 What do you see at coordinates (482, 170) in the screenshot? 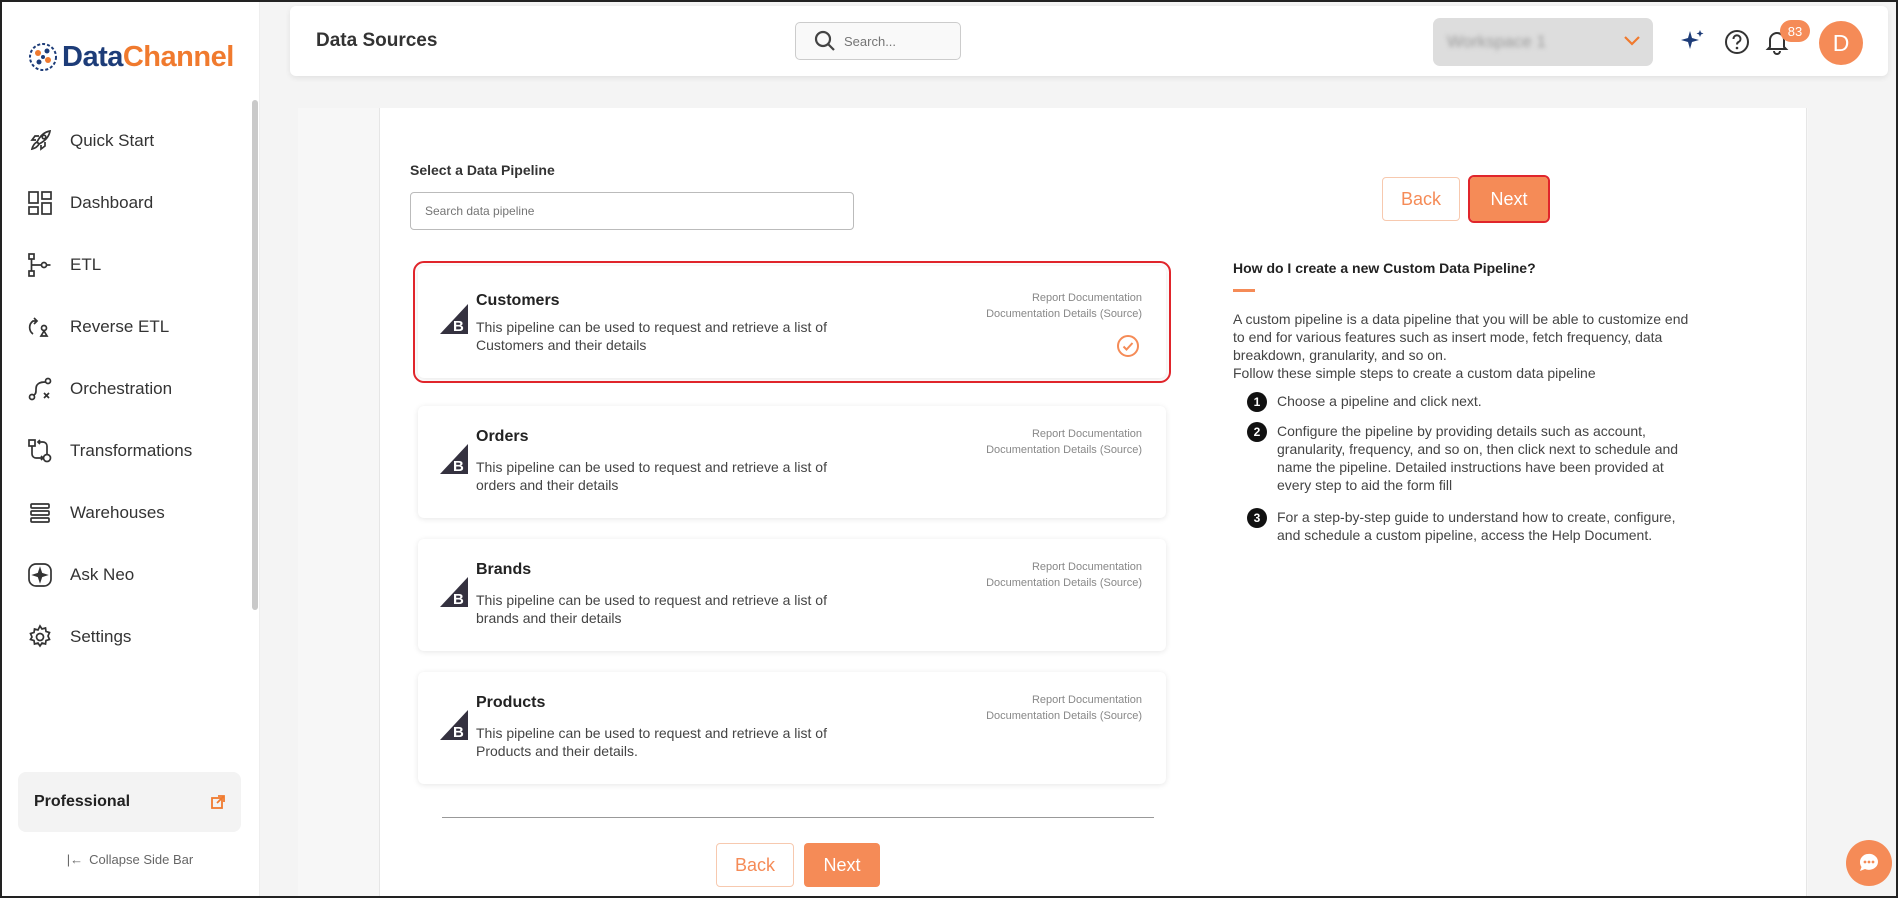
I see `select-pipeline-label: Select a Data Pipeline` at bounding box center [482, 170].